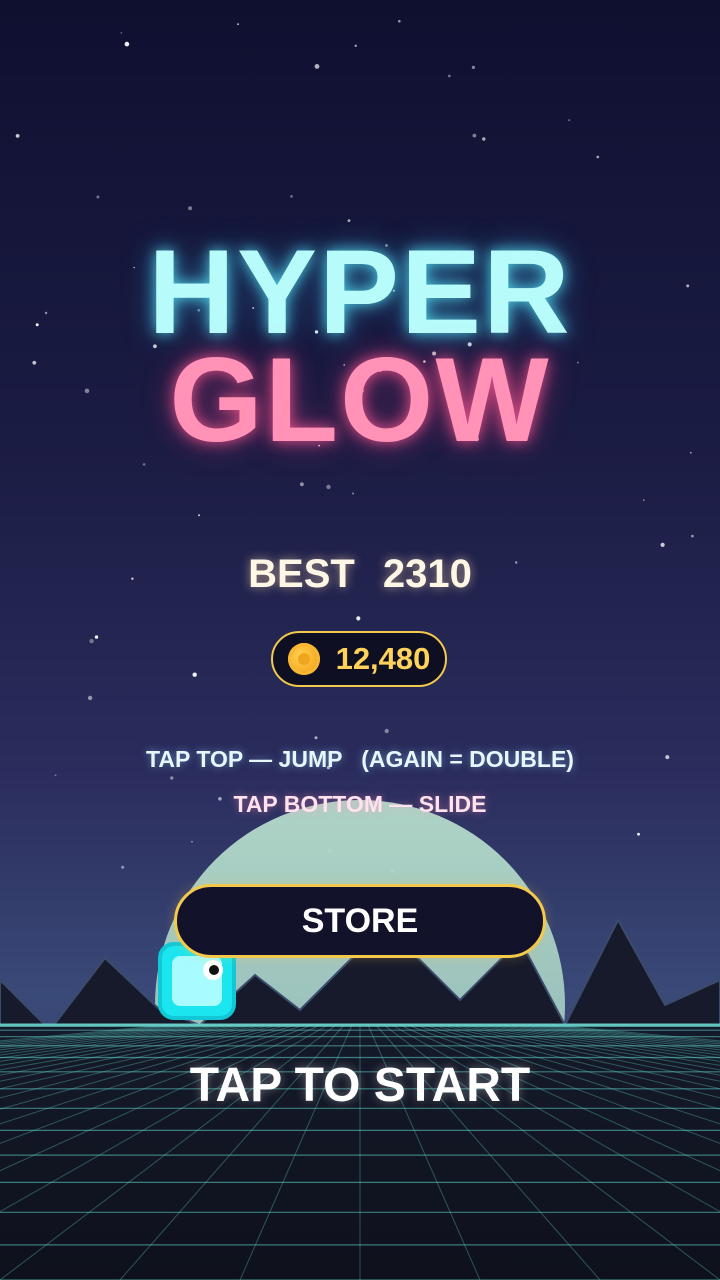  I want to click on coin-icon, so click(303, 659).